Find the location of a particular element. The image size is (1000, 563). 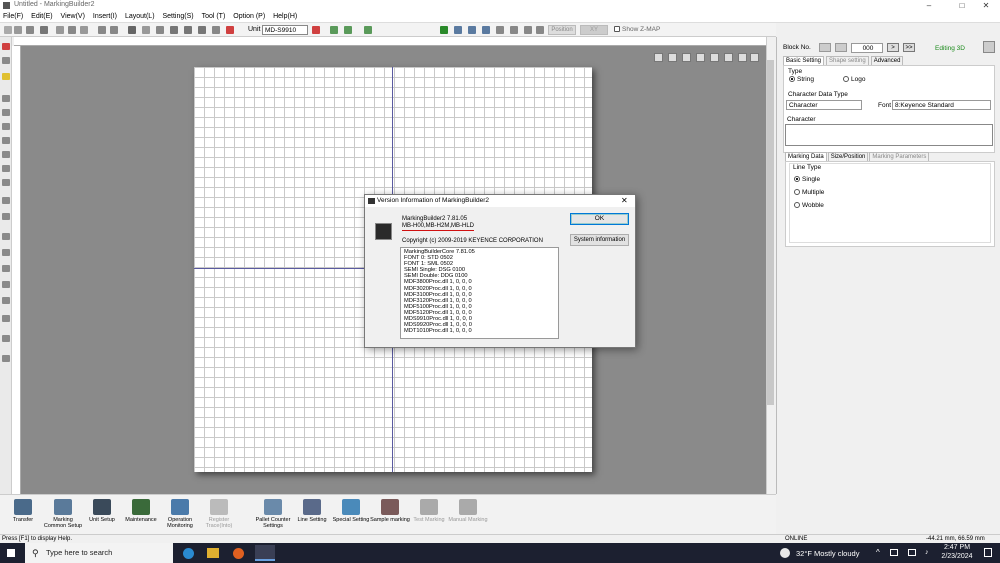

ok-button: OK is located at coordinates (599, 219).